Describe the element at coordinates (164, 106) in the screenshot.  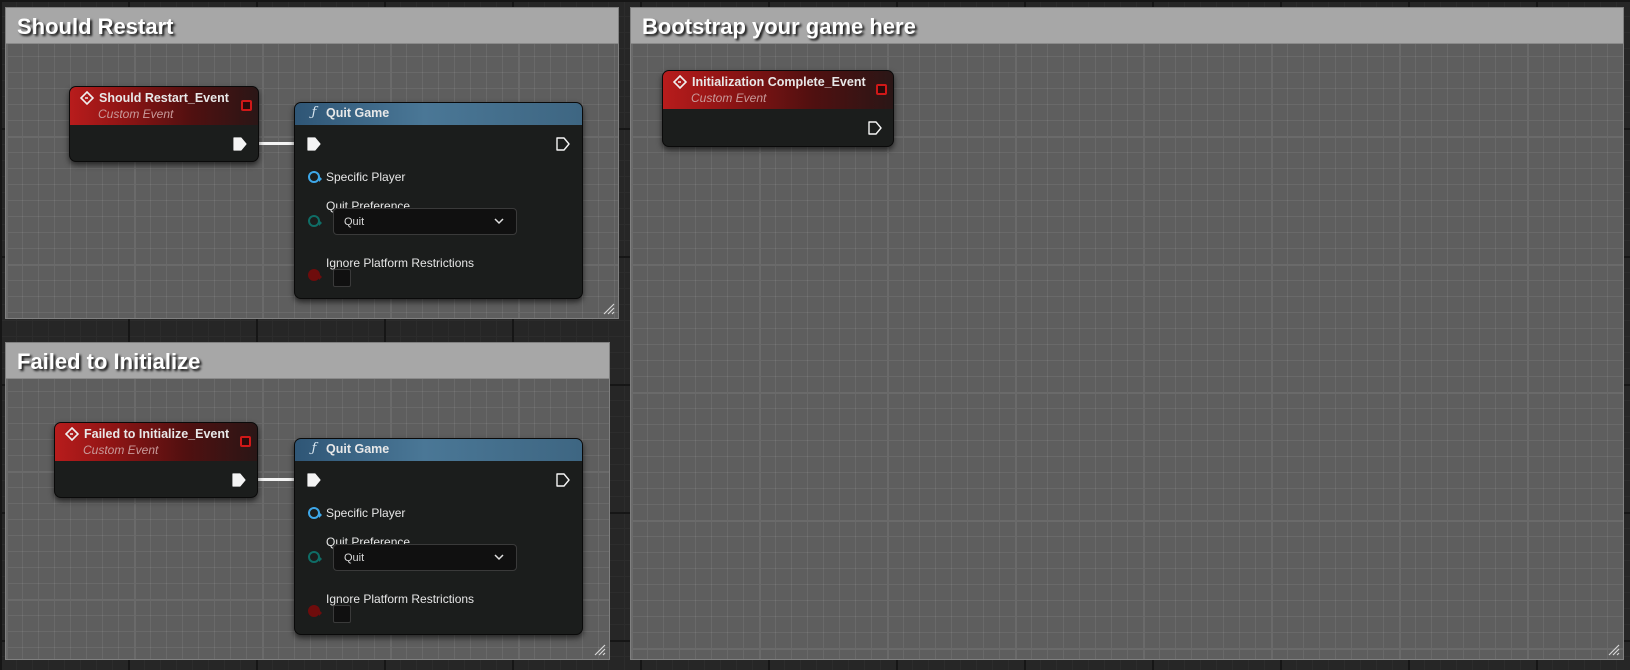
I see `node-header: Should Restart_Event Custom Event` at that location.